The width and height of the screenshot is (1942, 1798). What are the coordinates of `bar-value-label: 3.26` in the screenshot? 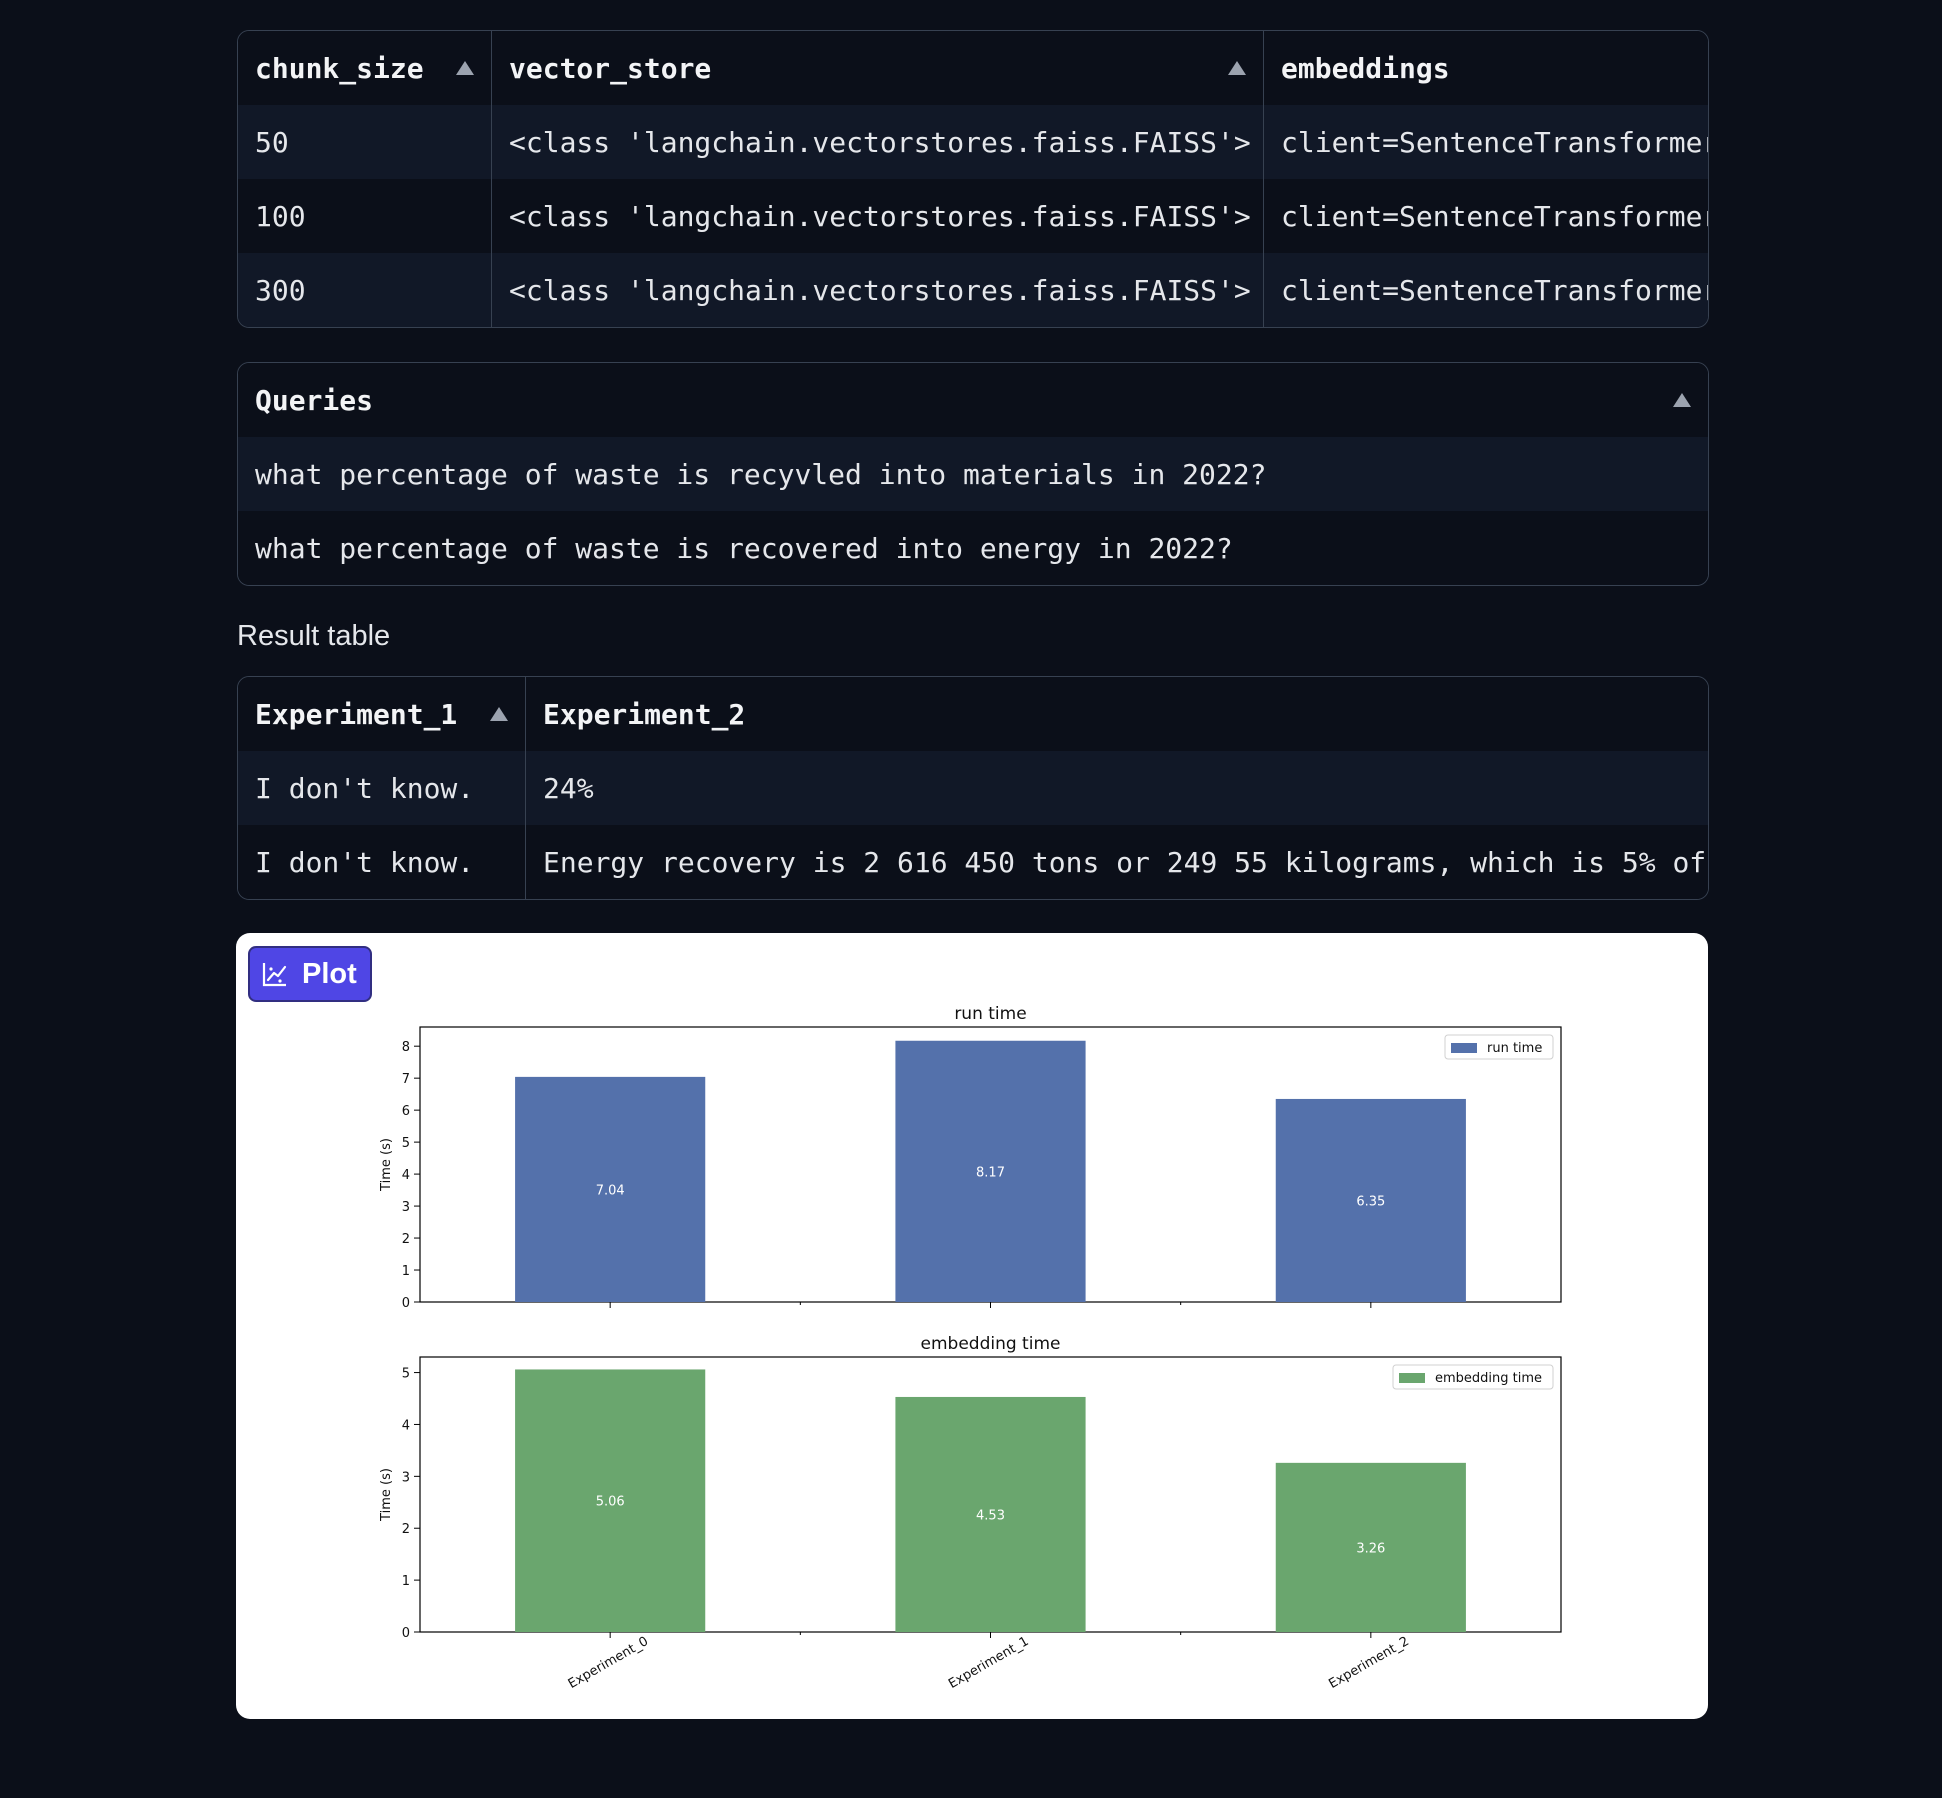 It's located at (1370, 1548).